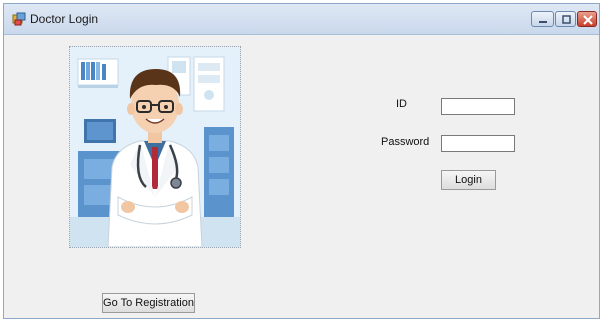  I want to click on id-input, so click(478, 106).